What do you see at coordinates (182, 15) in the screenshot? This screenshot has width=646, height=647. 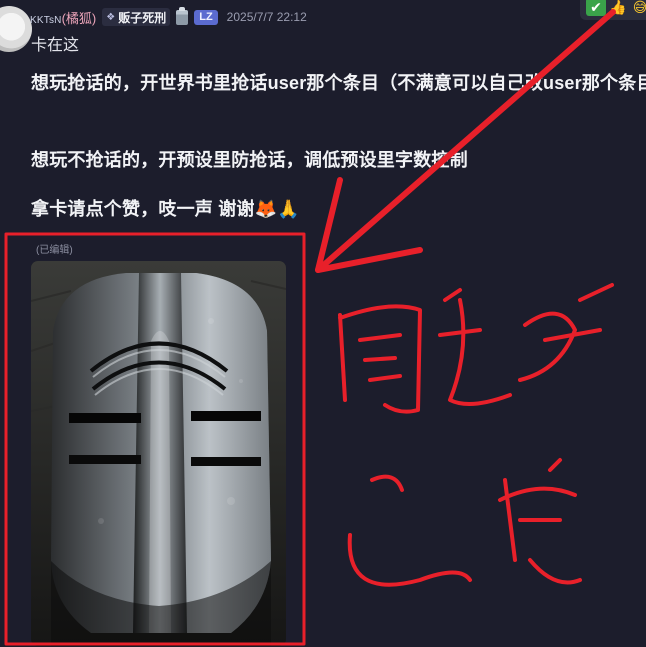 I see `clipboard-icon` at bounding box center [182, 15].